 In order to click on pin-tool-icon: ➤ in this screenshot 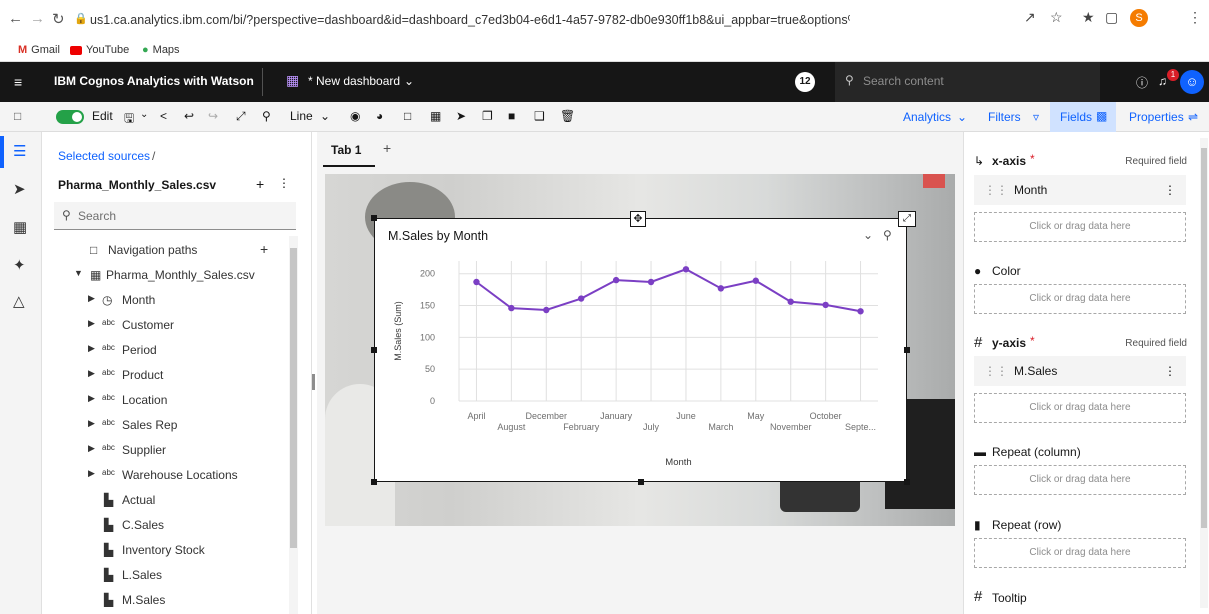, I will do `click(461, 116)`.